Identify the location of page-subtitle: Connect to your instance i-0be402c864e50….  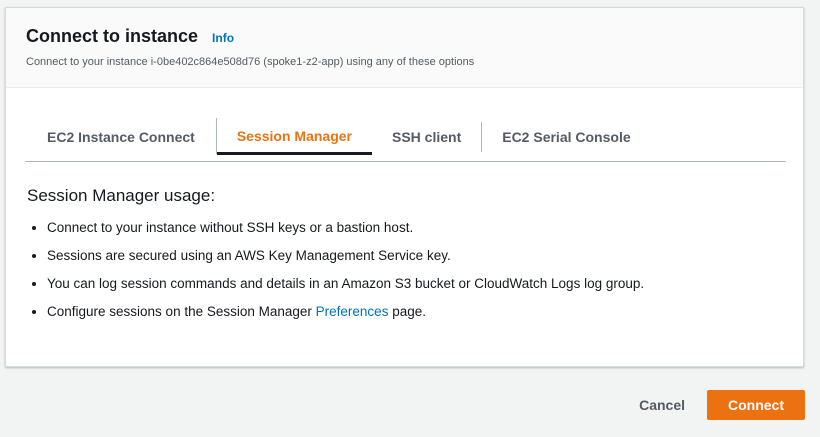
(250, 62).